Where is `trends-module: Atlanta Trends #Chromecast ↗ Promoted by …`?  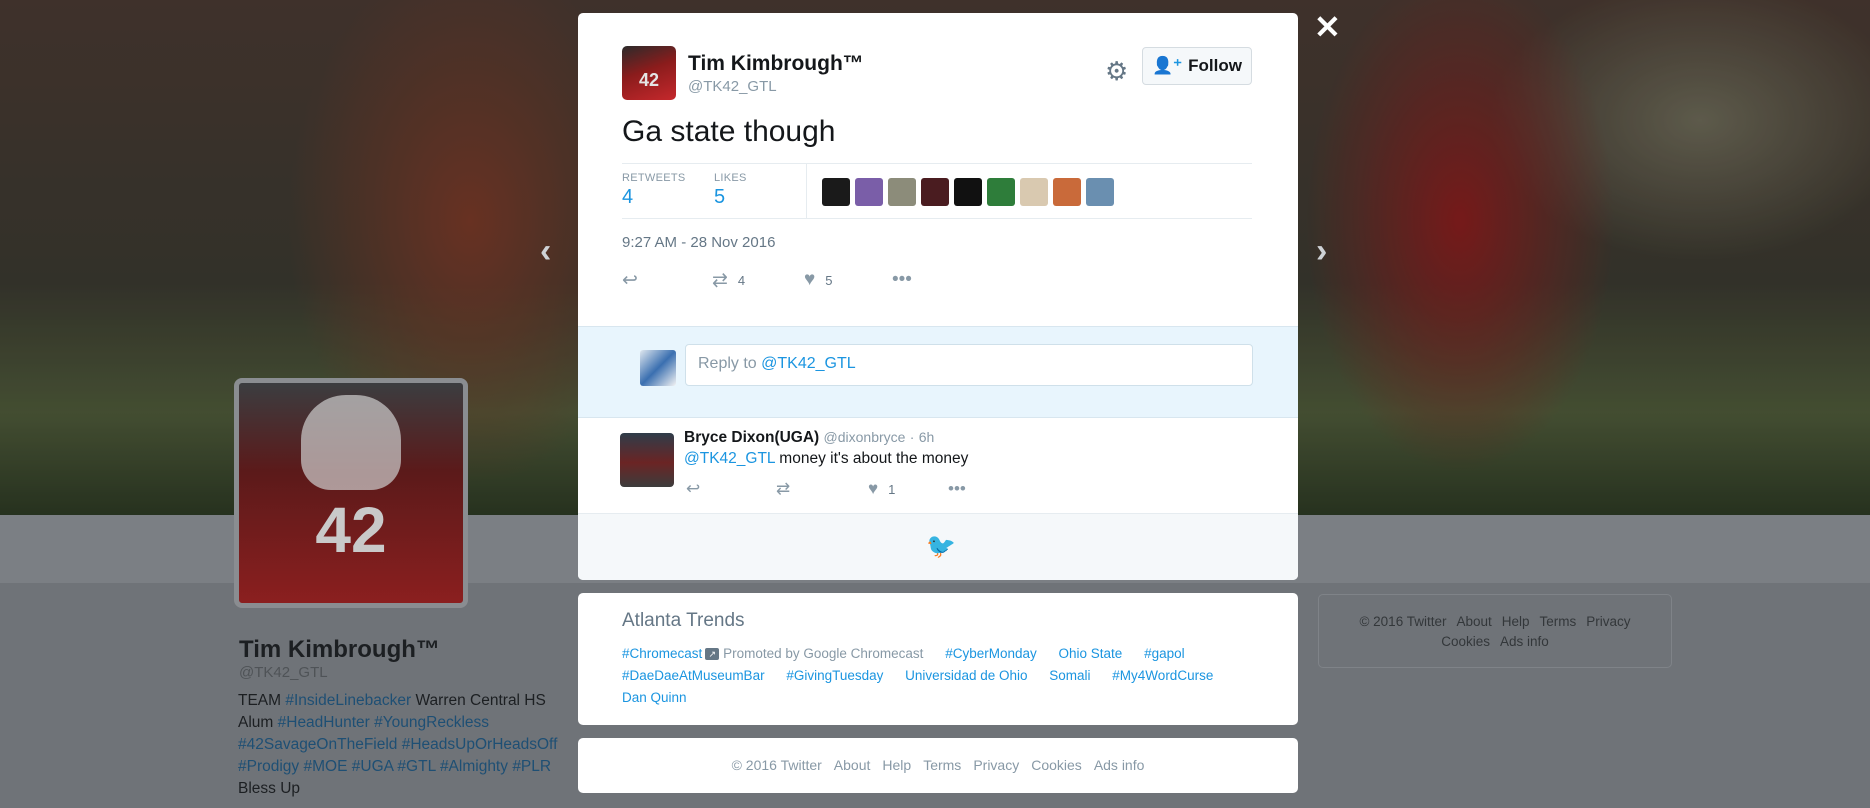 trends-module: Atlanta Trends #Chromecast ↗ Promoted by … is located at coordinates (938, 659).